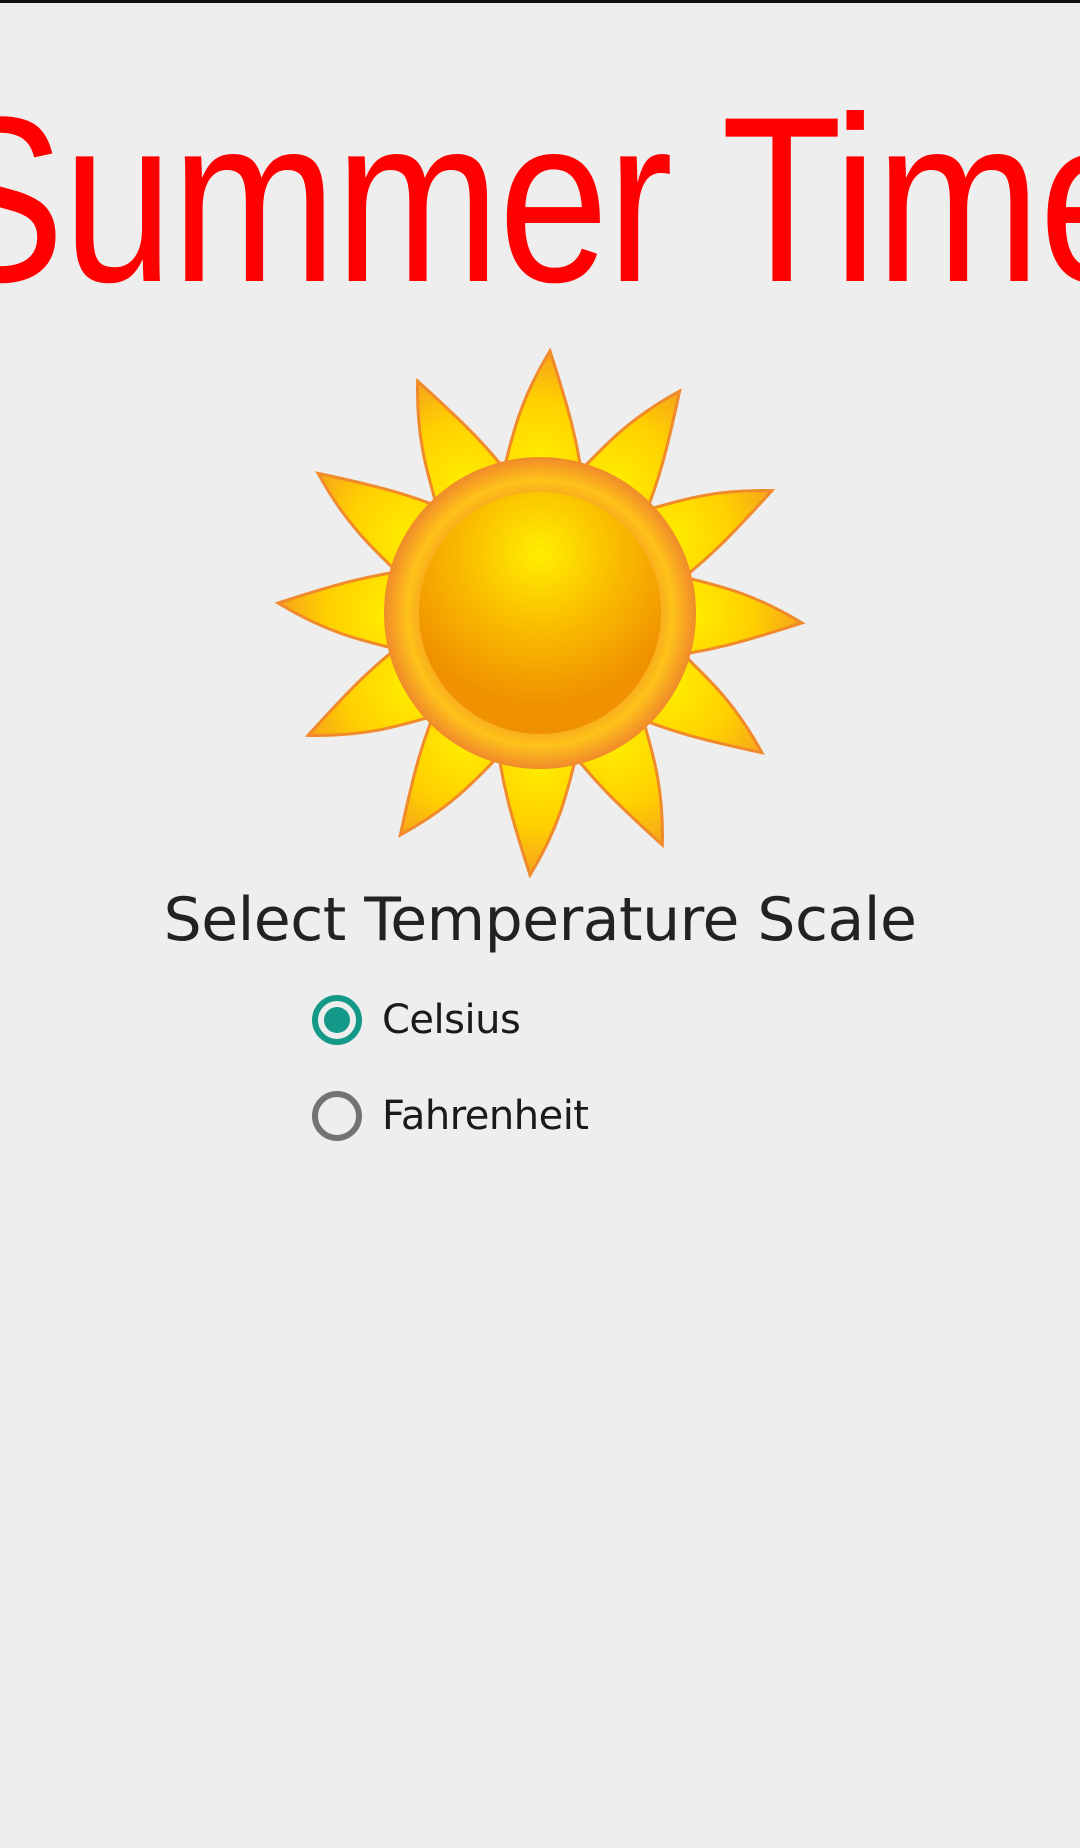  I want to click on radio-label-celsius: Celsius, so click(451, 1020).